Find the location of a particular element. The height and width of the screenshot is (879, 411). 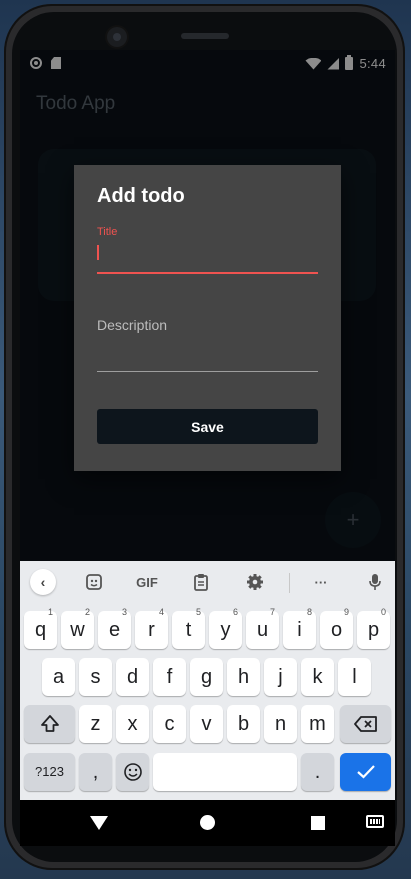

navigation-bar is located at coordinates (207, 823).